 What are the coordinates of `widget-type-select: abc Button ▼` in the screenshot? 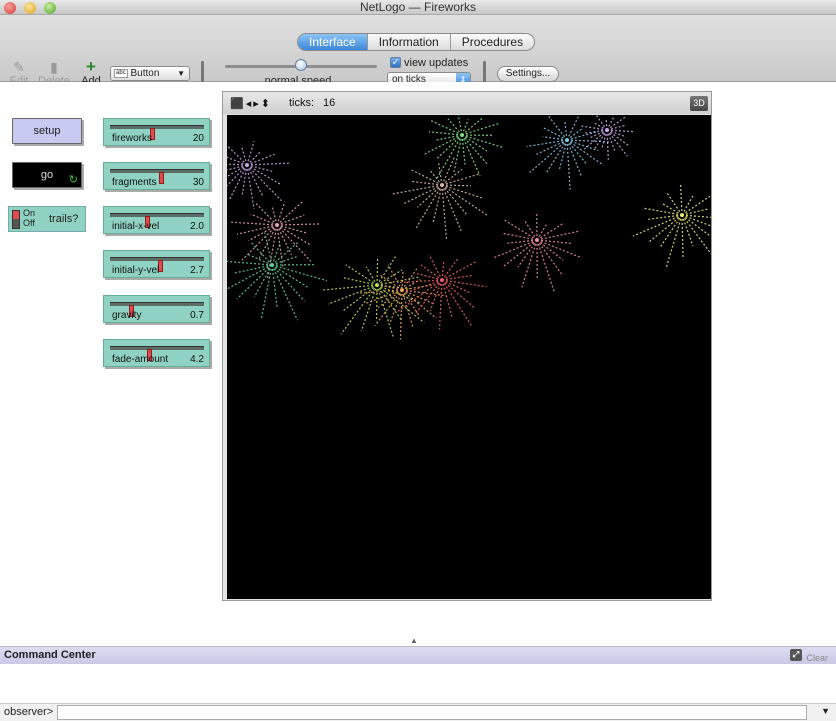 It's located at (150, 73).